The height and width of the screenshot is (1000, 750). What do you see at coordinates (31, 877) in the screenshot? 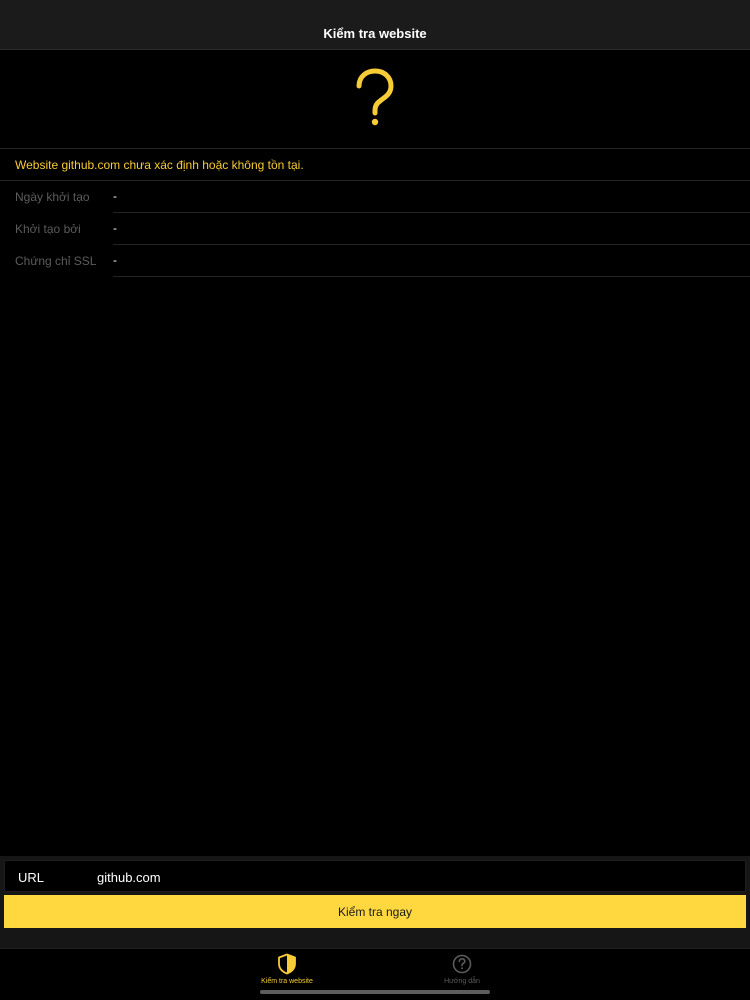
I see `url-label: URL` at bounding box center [31, 877].